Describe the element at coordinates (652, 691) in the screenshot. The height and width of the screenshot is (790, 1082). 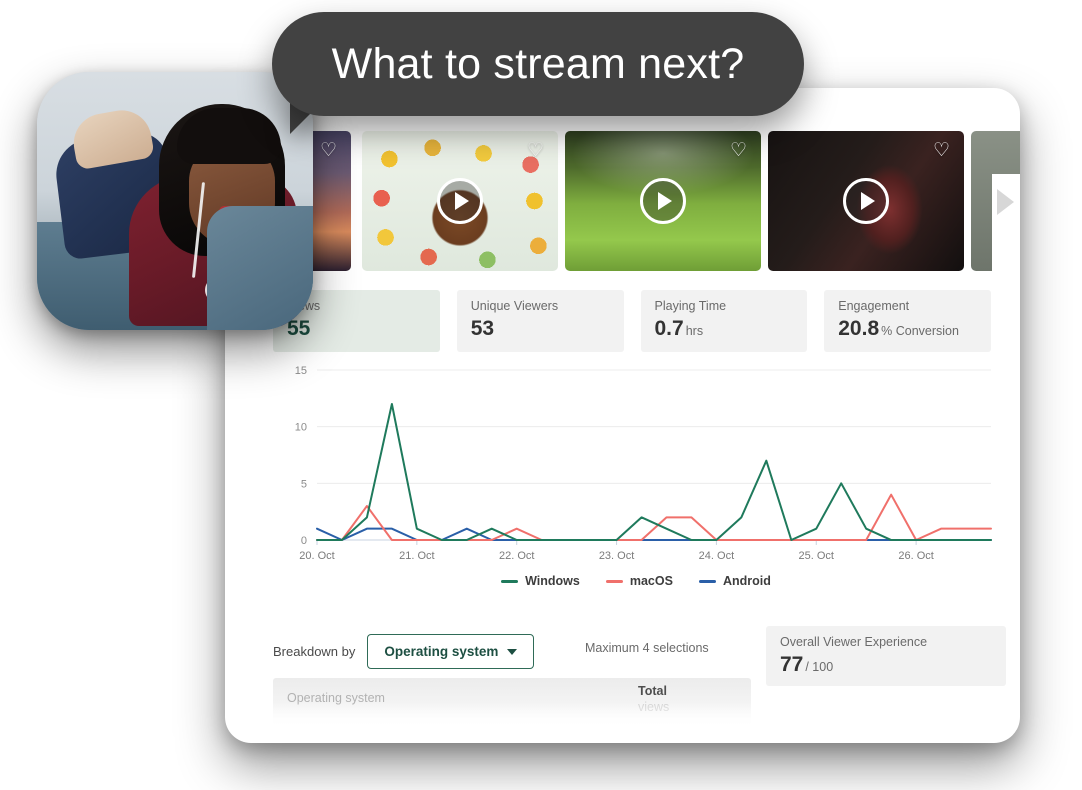
I see `table-header-total: Total` at that location.